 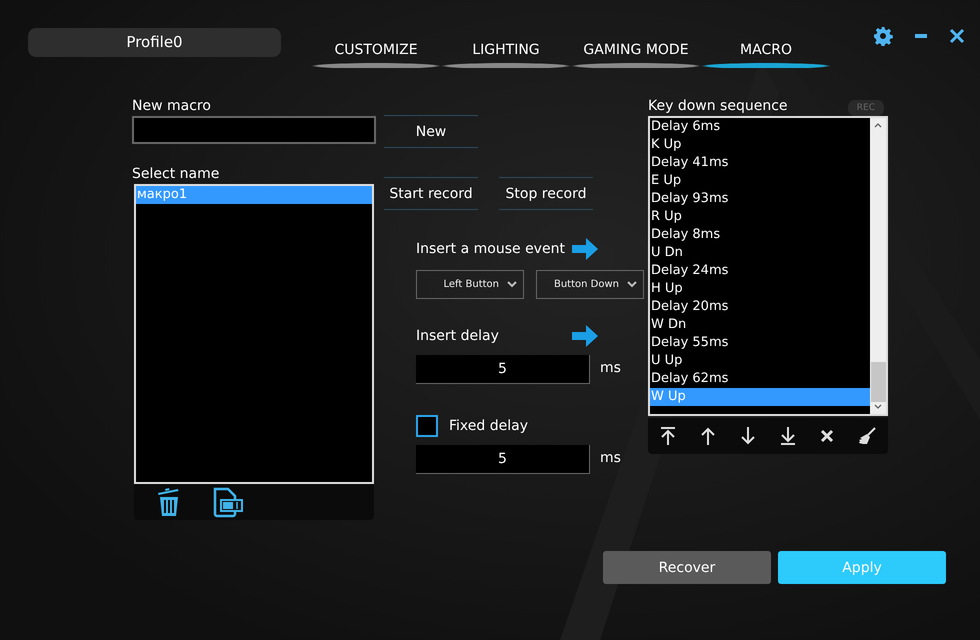 What do you see at coordinates (470, 284) in the screenshot?
I see `dropdown: Left Button` at bounding box center [470, 284].